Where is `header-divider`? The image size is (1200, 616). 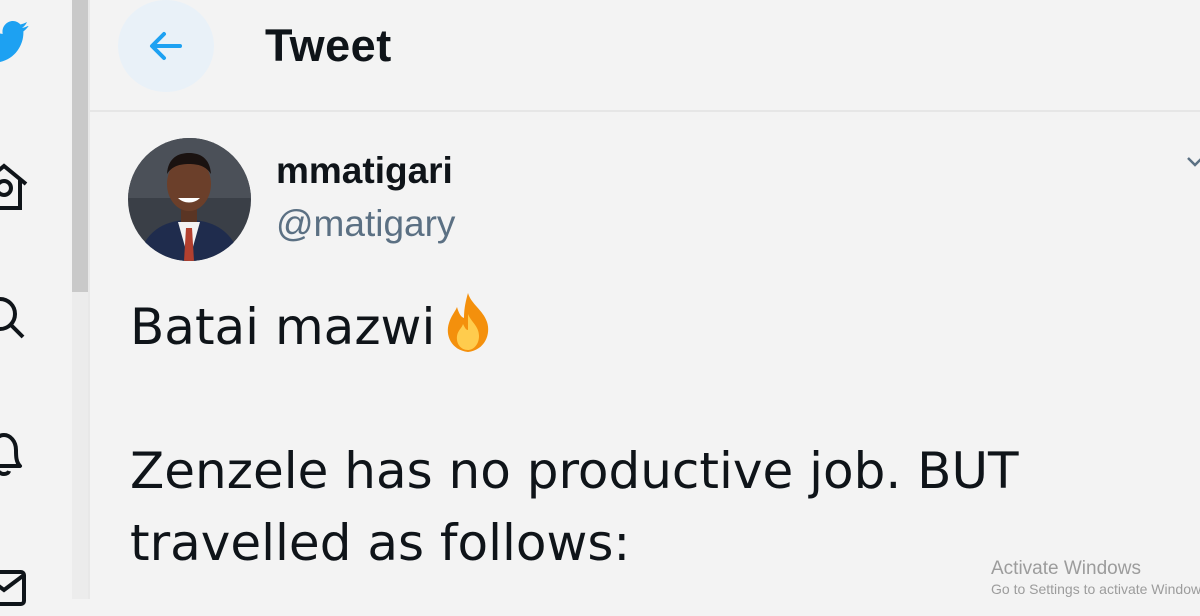 header-divider is located at coordinates (645, 111).